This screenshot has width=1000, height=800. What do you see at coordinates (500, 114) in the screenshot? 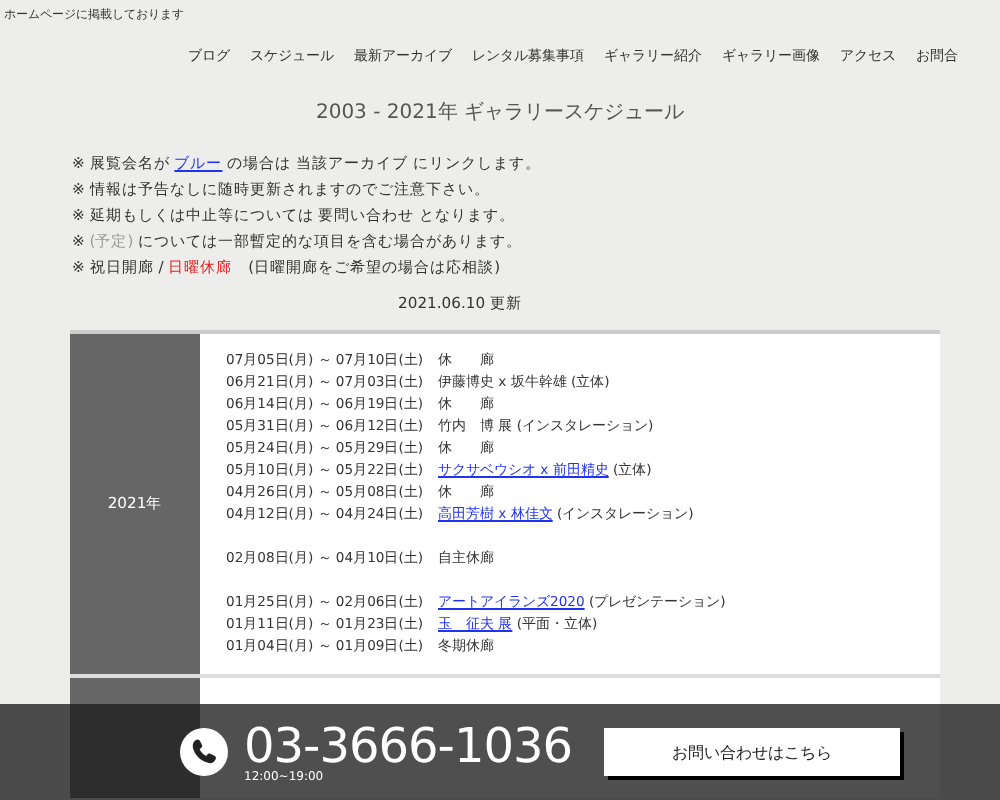
I see `page-title: 2003 - 2021年 ギャラリースケジュール` at bounding box center [500, 114].